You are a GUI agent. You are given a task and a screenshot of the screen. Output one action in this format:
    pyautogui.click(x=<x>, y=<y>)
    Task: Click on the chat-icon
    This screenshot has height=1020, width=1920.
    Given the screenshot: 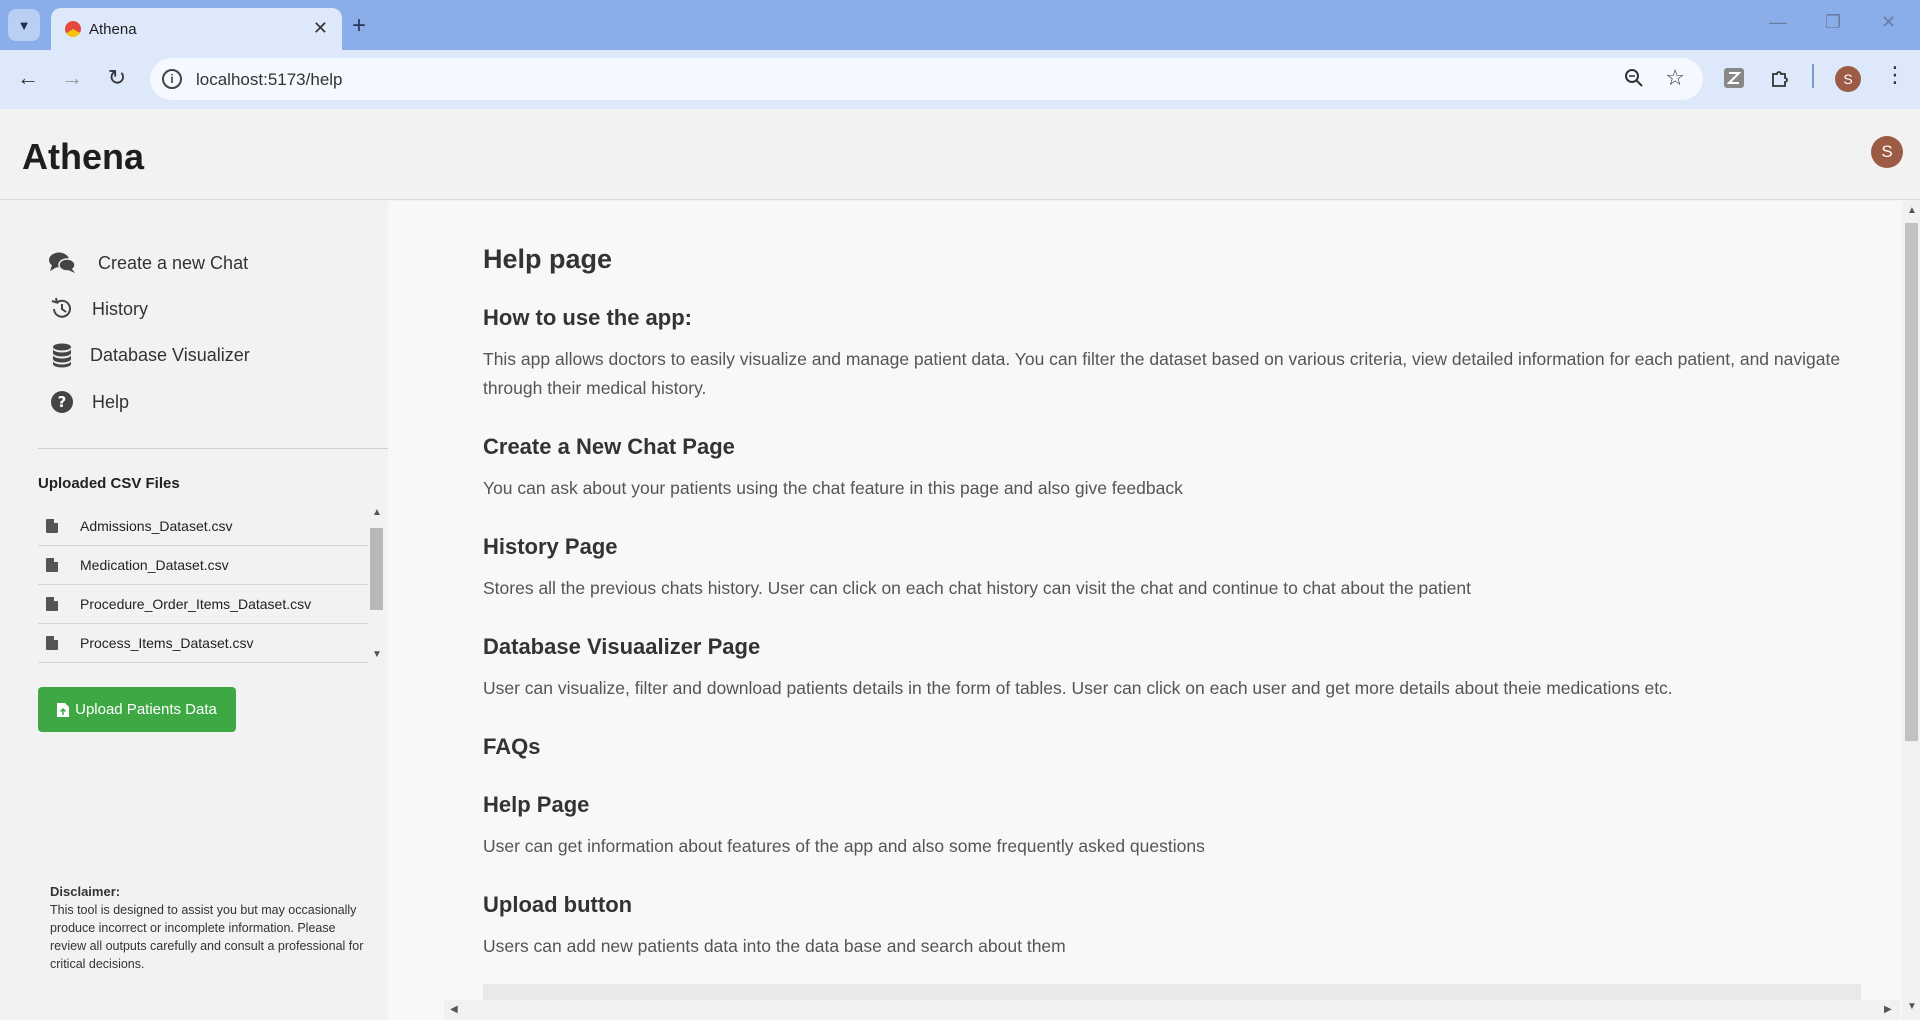 What is the action you would take?
    pyautogui.click(x=62, y=263)
    